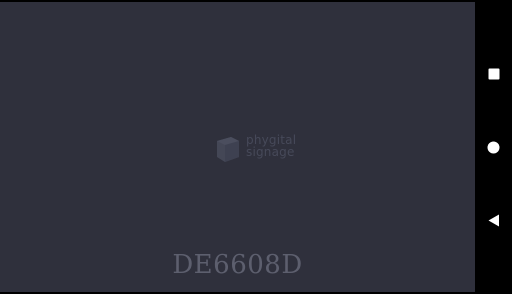 This screenshot has height=294, width=512. I want to click on logo-cube-icon, so click(228, 149).